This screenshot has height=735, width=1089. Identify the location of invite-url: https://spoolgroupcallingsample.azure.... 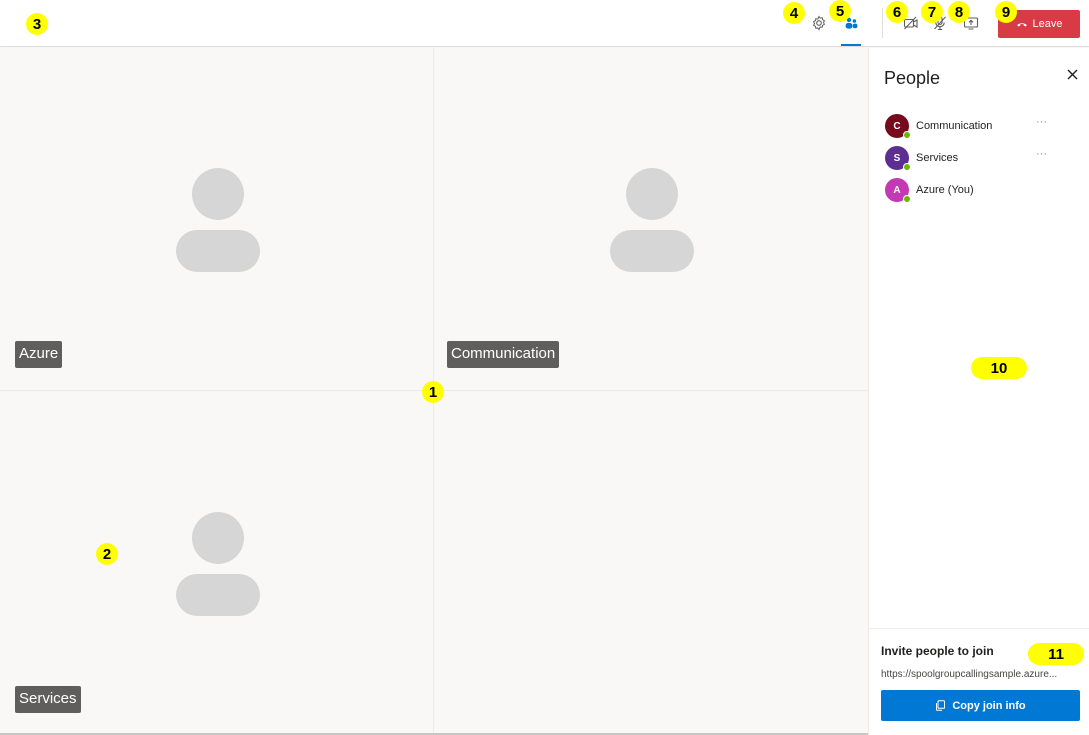
(979, 674).